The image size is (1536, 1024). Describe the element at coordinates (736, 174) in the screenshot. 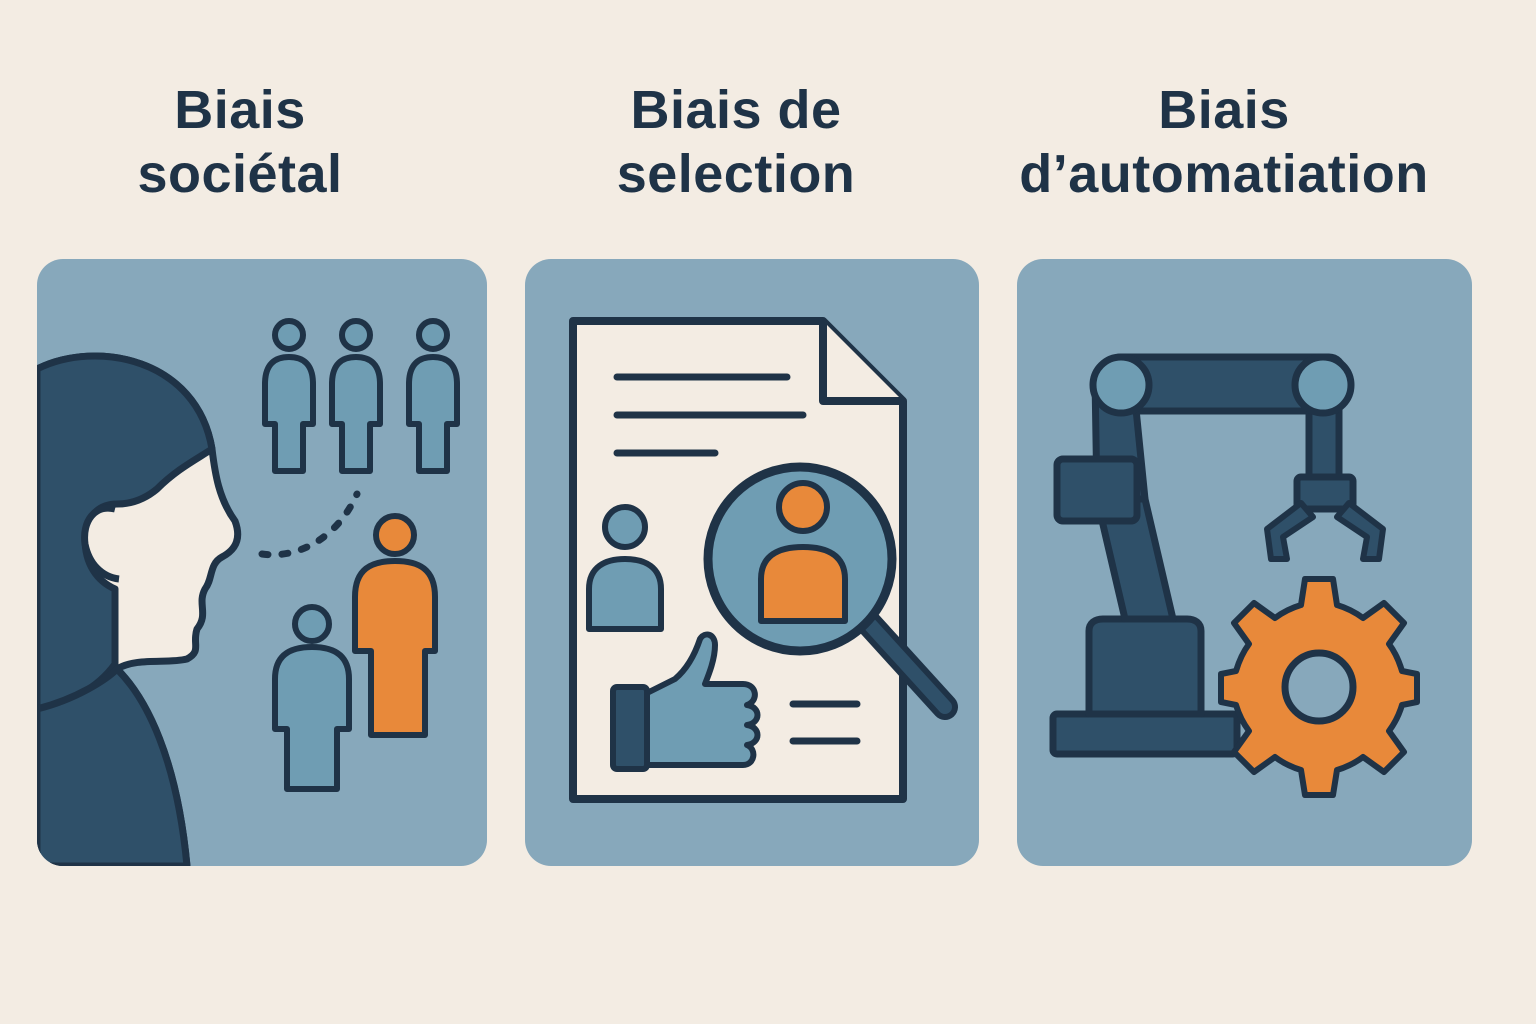

I see `heading-line-2: selection` at that location.